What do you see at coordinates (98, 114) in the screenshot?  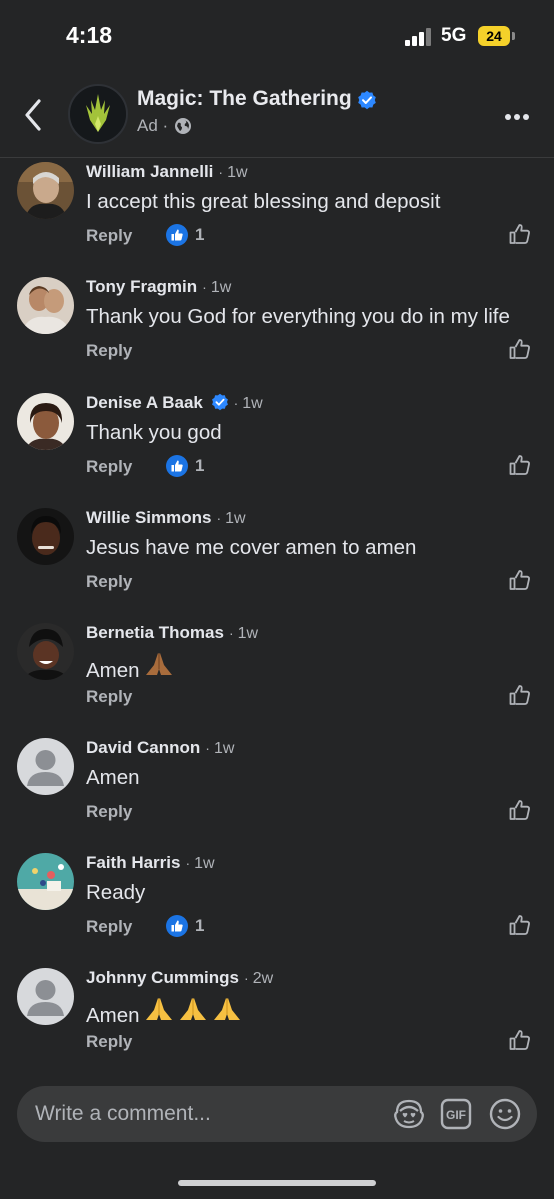 I see `page-logo` at bounding box center [98, 114].